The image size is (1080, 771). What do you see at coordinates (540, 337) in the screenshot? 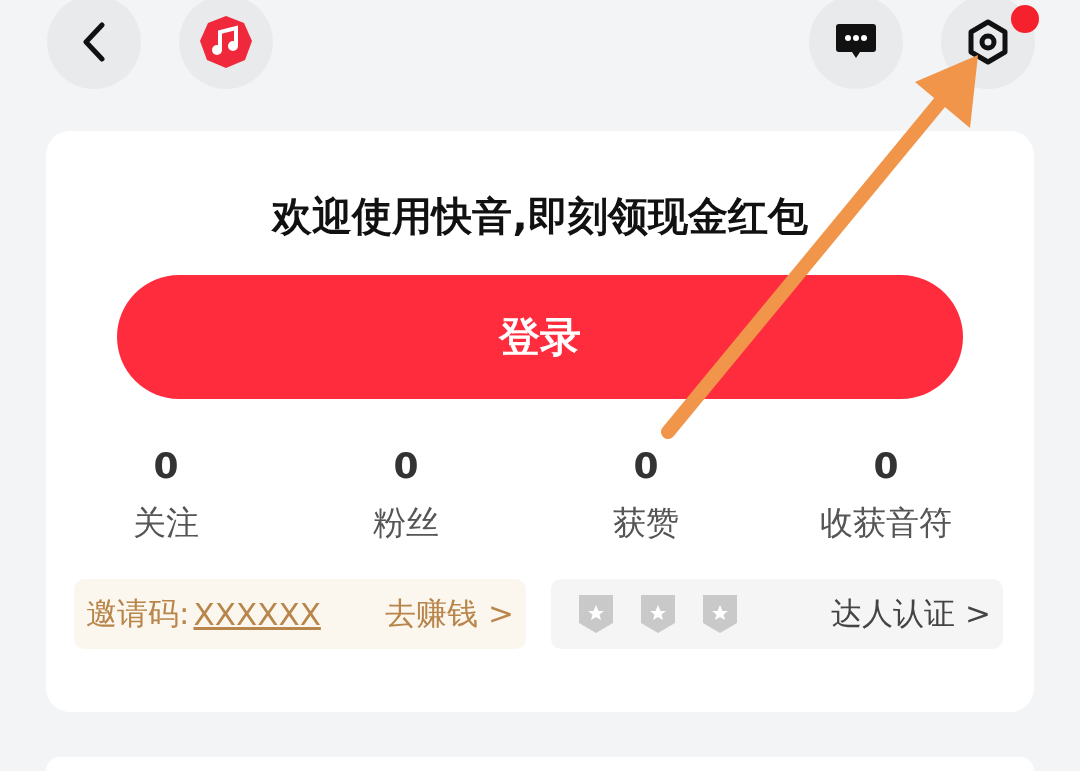
I see `login-button: 登录` at bounding box center [540, 337].